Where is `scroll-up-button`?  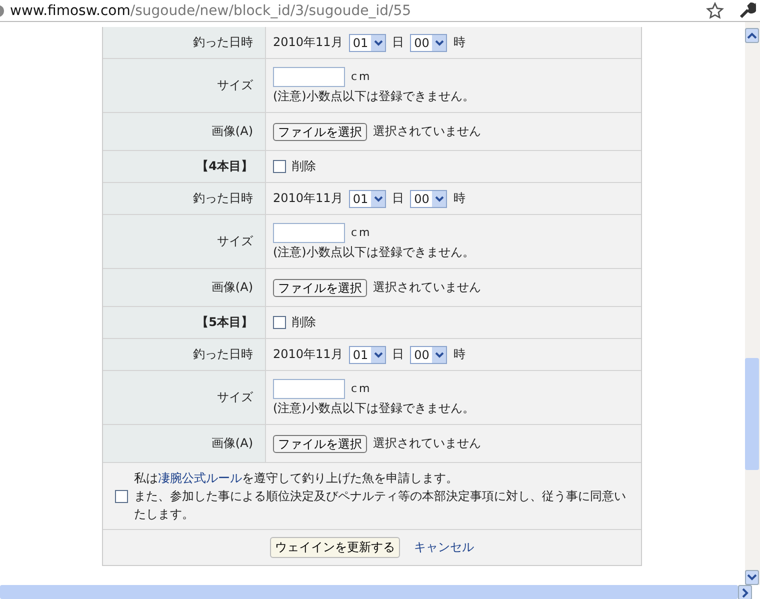
scroll-up-button is located at coordinates (752, 35).